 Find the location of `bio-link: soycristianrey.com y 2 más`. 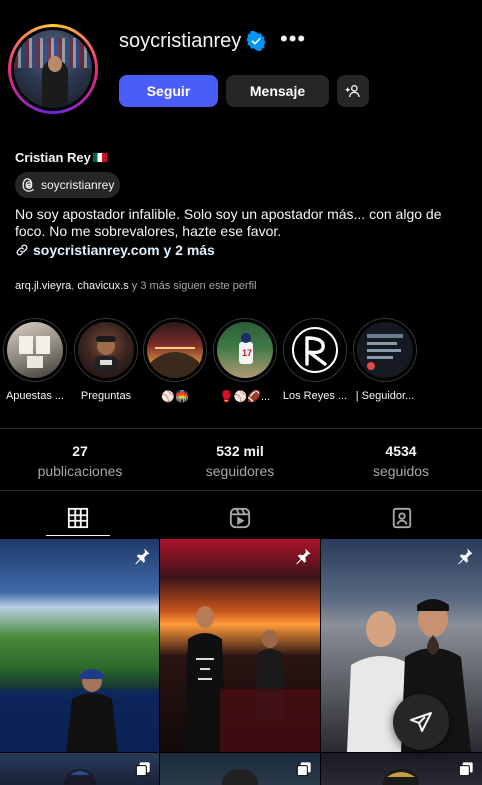

bio-link: soycristianrey.com y 2 más is located at coordinates (115, 250).